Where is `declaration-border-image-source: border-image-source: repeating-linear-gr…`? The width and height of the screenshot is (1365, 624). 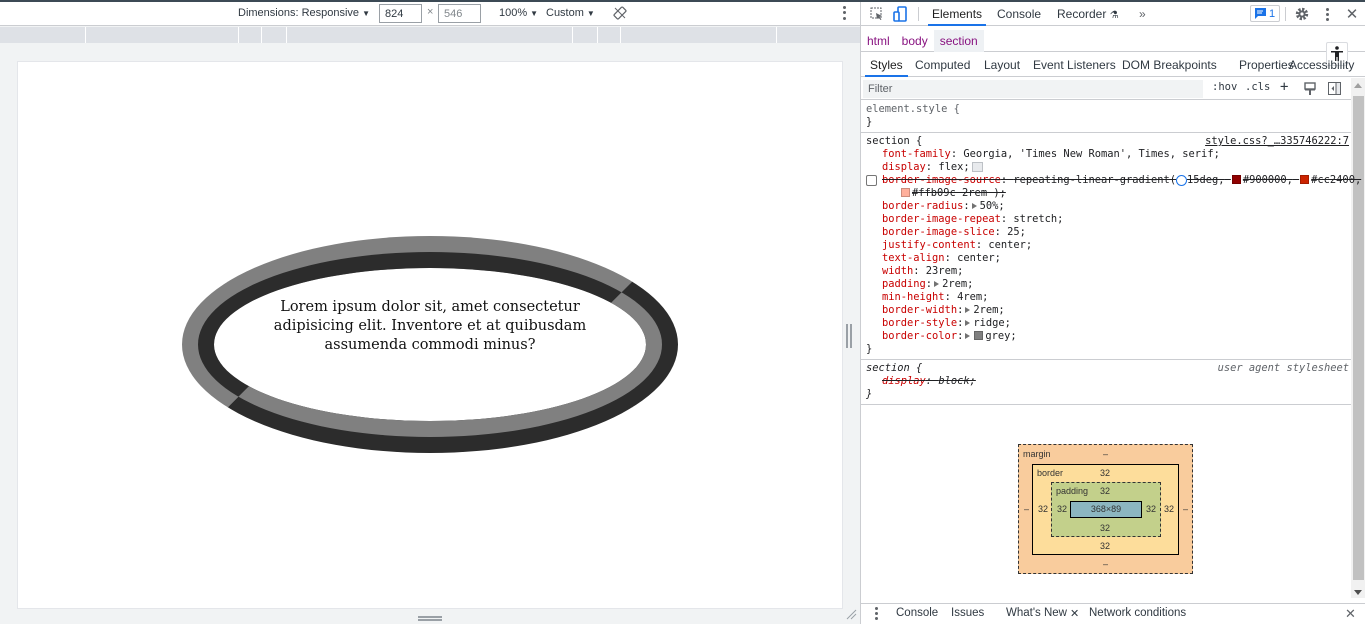 declaration-border-image-source: border-image-source: repeating-linear-gr… is located at coordinates (1113, 180).